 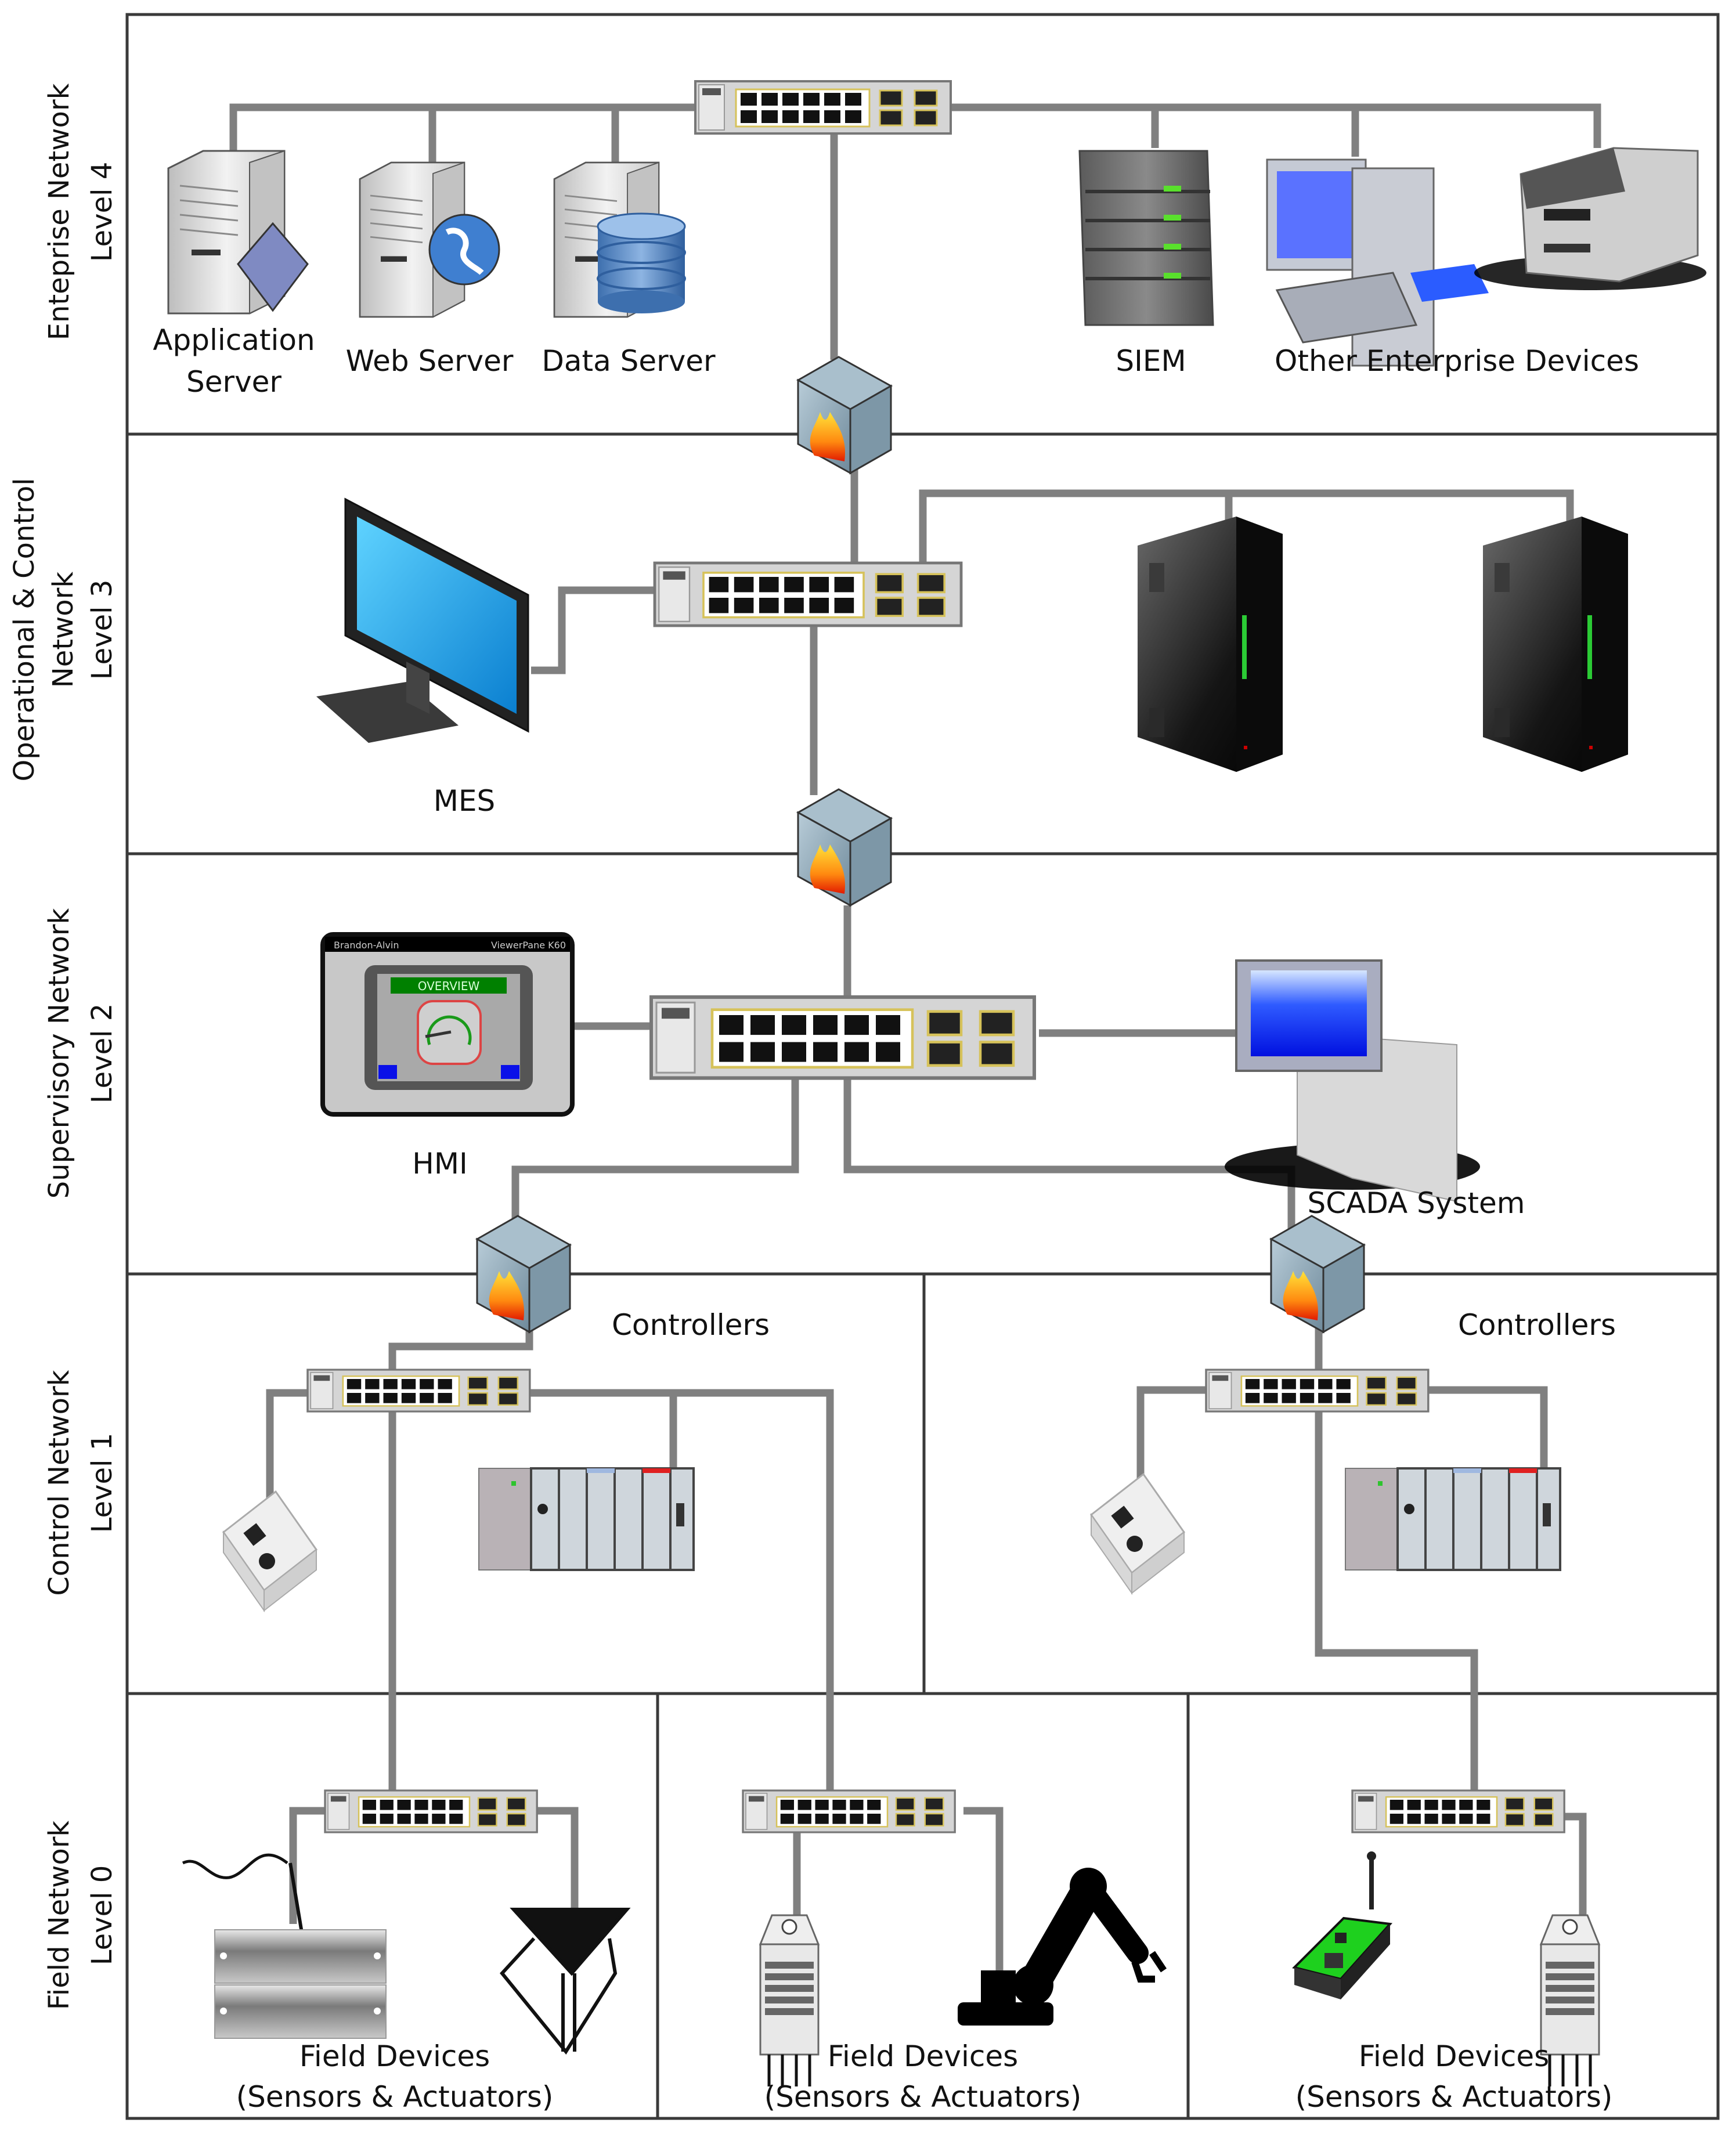 What do you see at coordinates (1416, 1203) in the screenshot?
I see `scada-label: SCADA System` at bounding box center [1416, 1203].